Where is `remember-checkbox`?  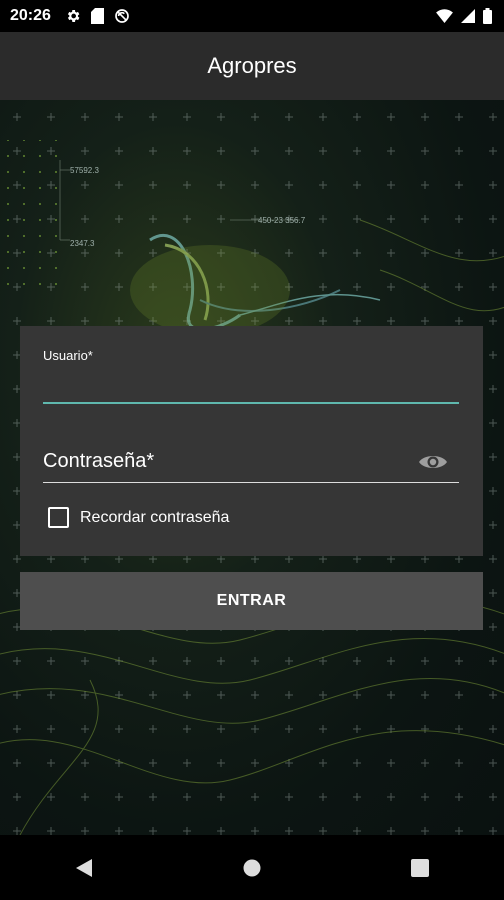 remember-checkbox is located at coordinates (58, 517).